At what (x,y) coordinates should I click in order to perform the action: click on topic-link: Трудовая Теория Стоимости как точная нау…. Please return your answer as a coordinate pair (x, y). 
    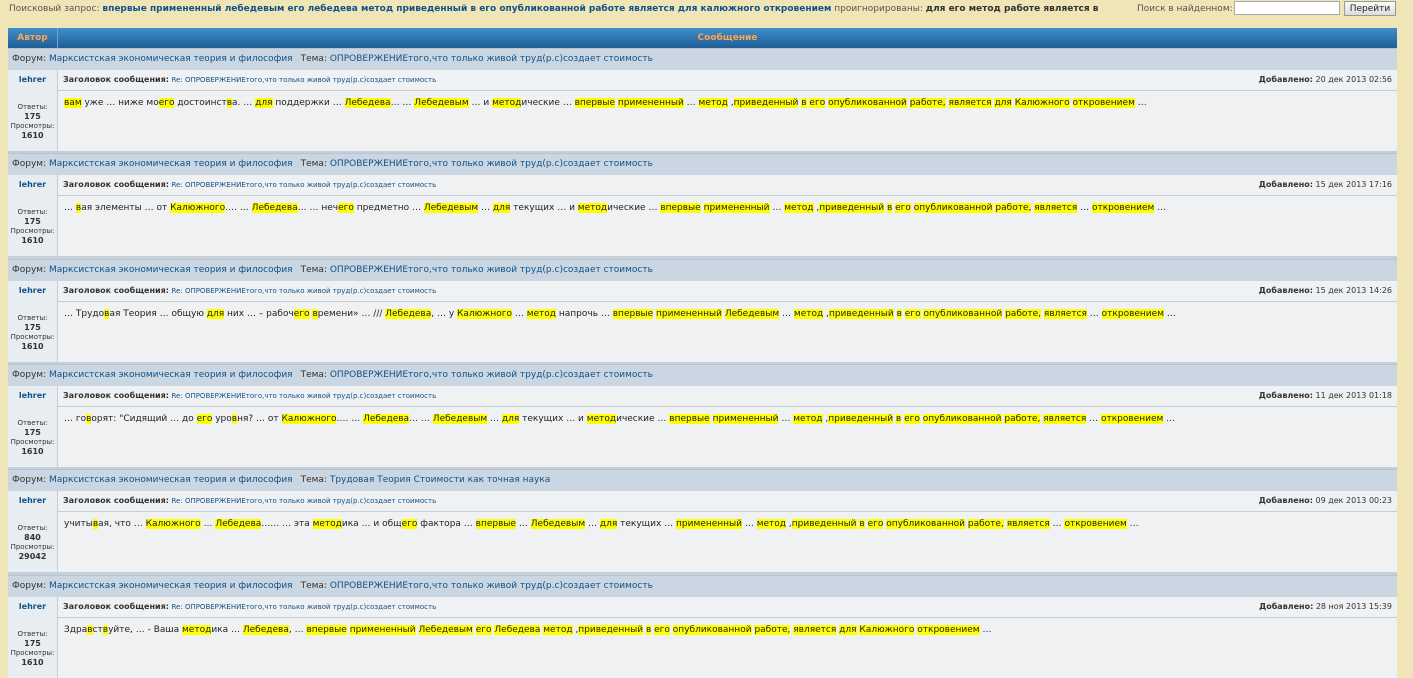
    Looking at the image, I should click on (440, 480).